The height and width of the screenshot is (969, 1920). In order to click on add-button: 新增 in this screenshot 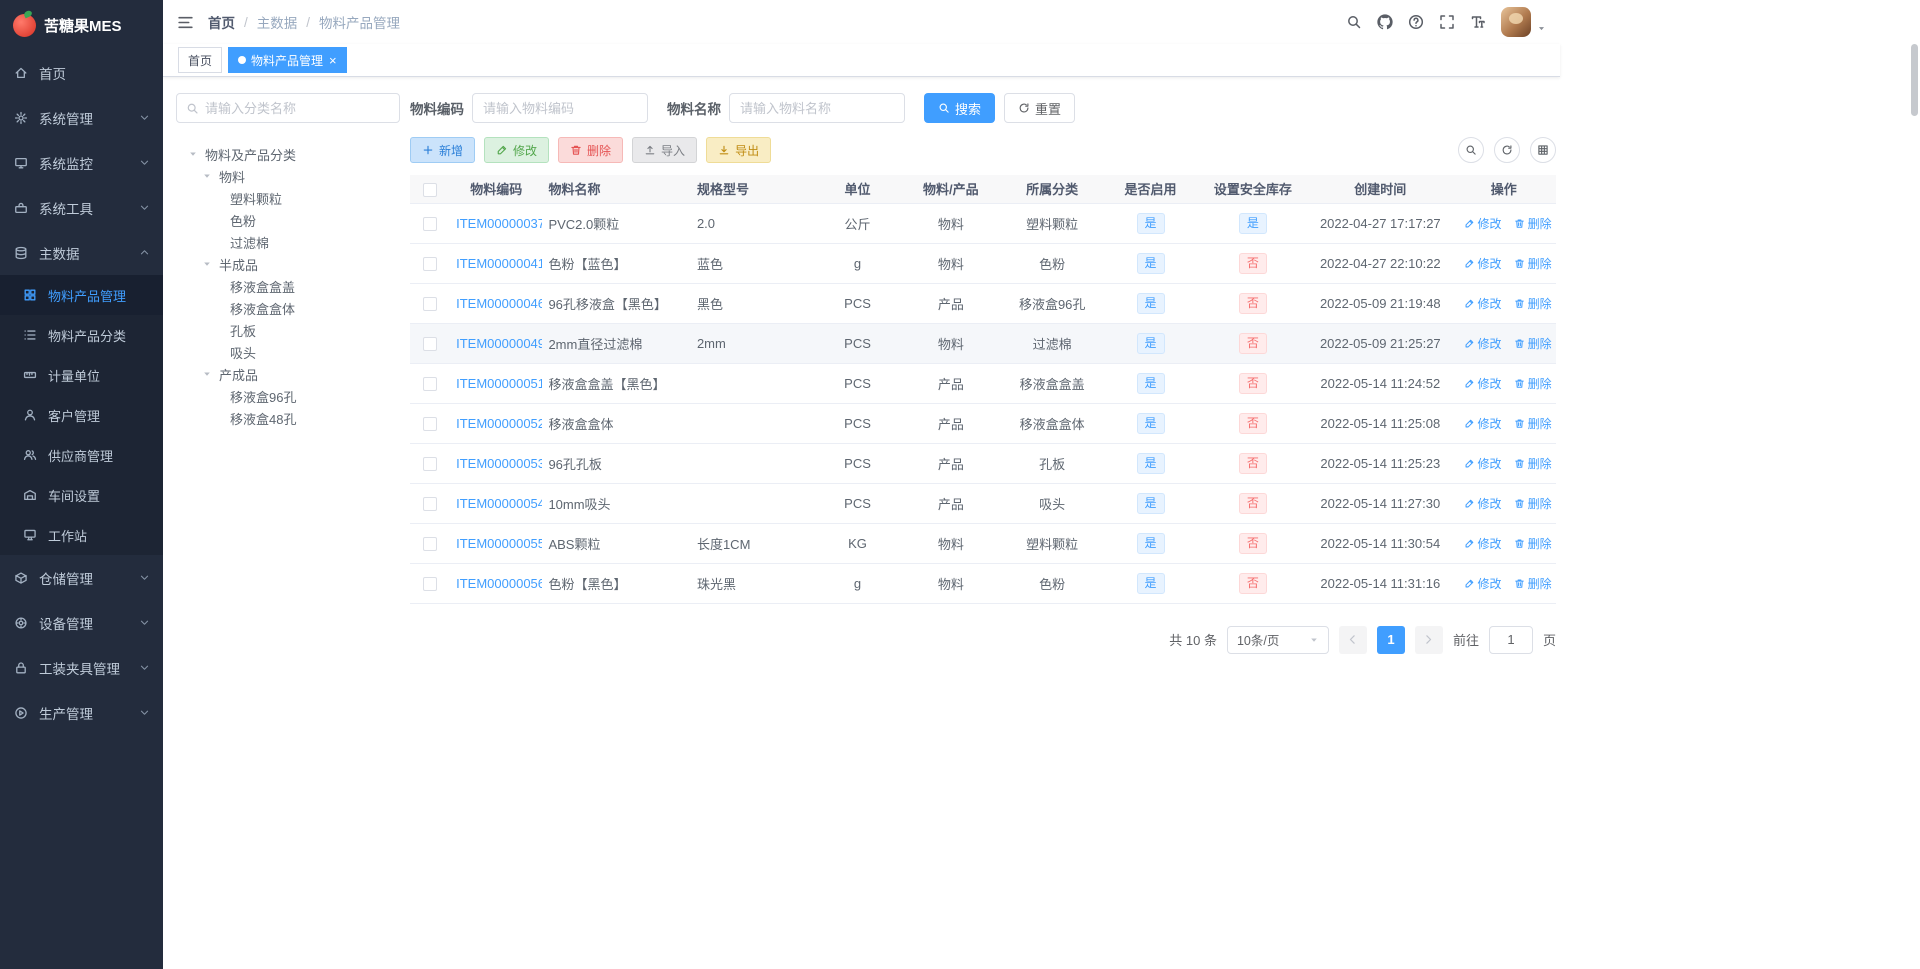, I will do `click(443, 150)`.